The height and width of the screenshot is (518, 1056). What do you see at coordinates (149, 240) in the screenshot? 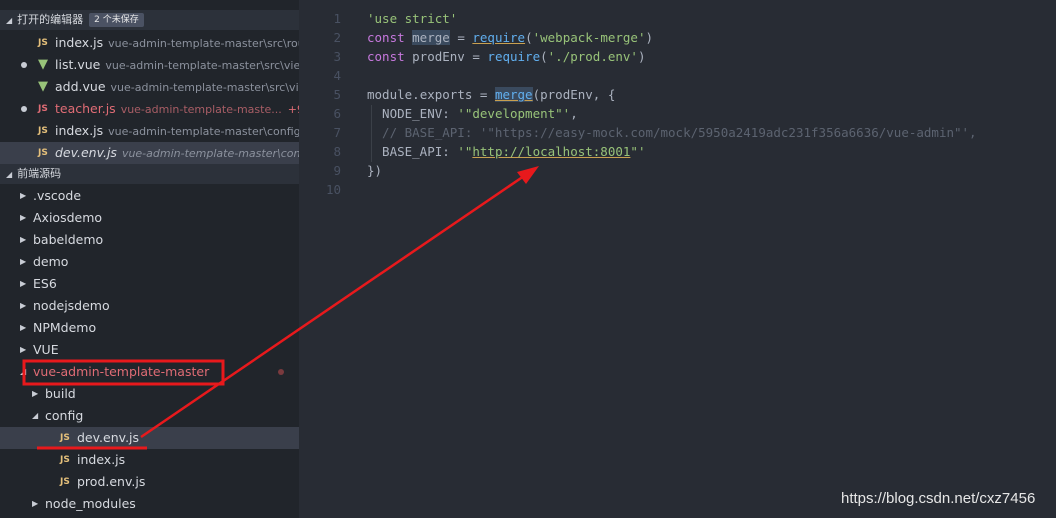
I see `tree-item: ▶ babeldemo` at bounding box center [149, 240].